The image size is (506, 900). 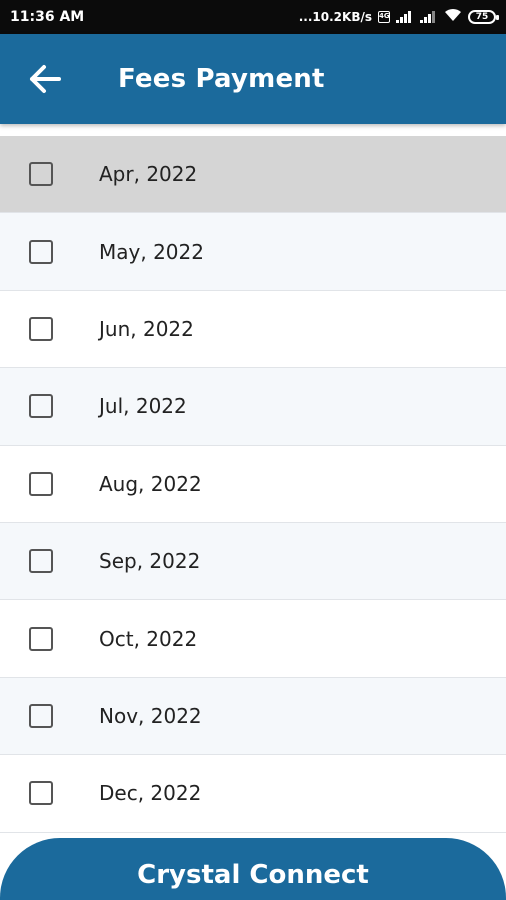 I want to click on month-row: Apr, 2022, so click(x=253, y=175).